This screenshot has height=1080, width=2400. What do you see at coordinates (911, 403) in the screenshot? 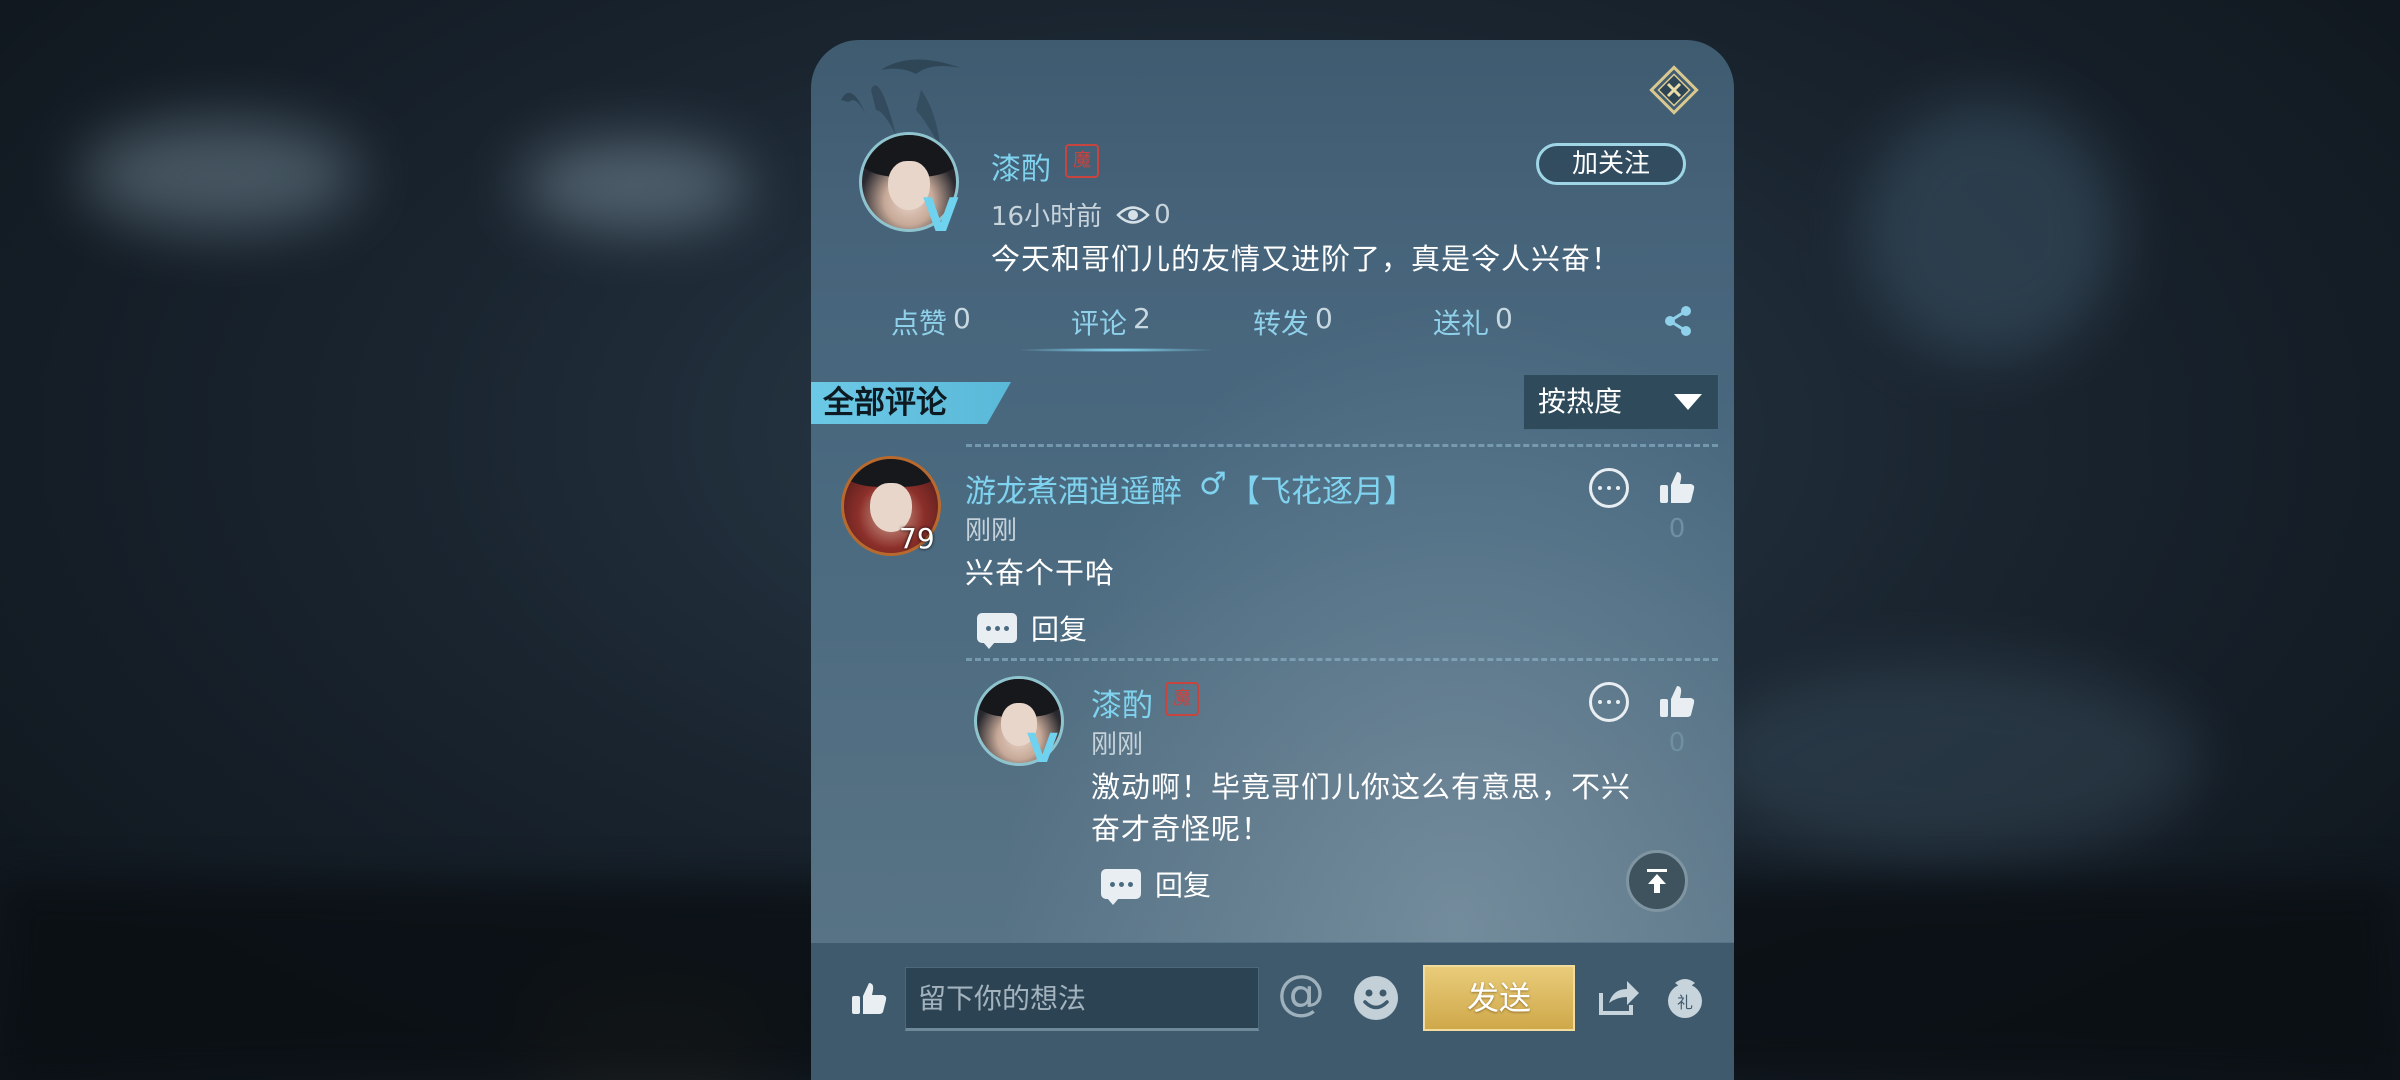
I see `all-comments-title: 全部评论` at bounding box center [911, 403].